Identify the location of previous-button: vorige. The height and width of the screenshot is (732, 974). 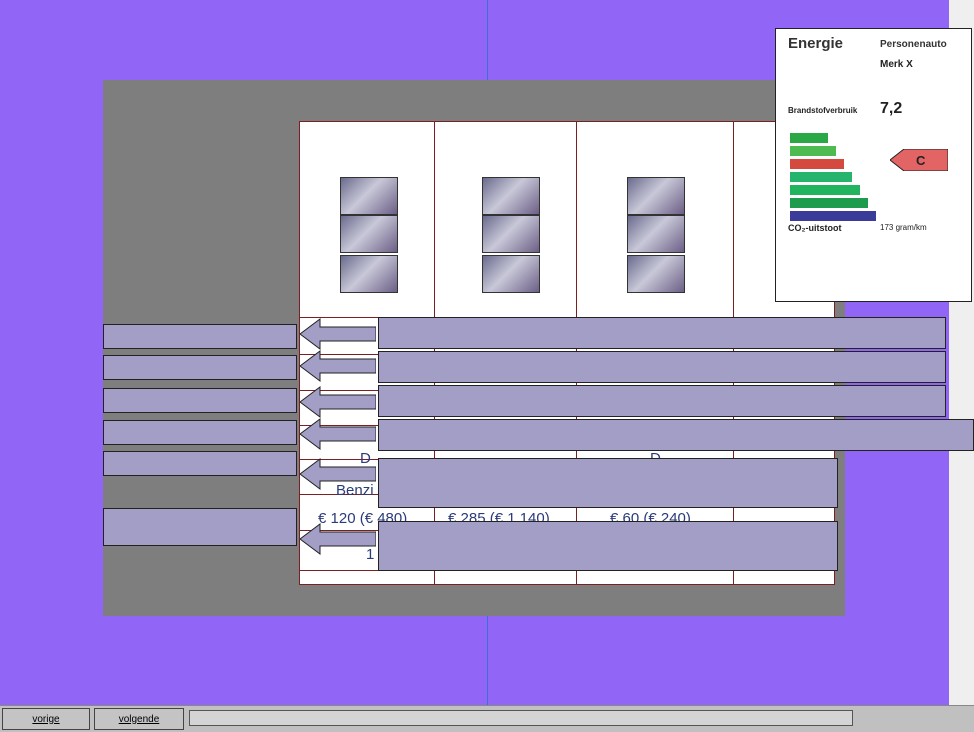
(46, 719).